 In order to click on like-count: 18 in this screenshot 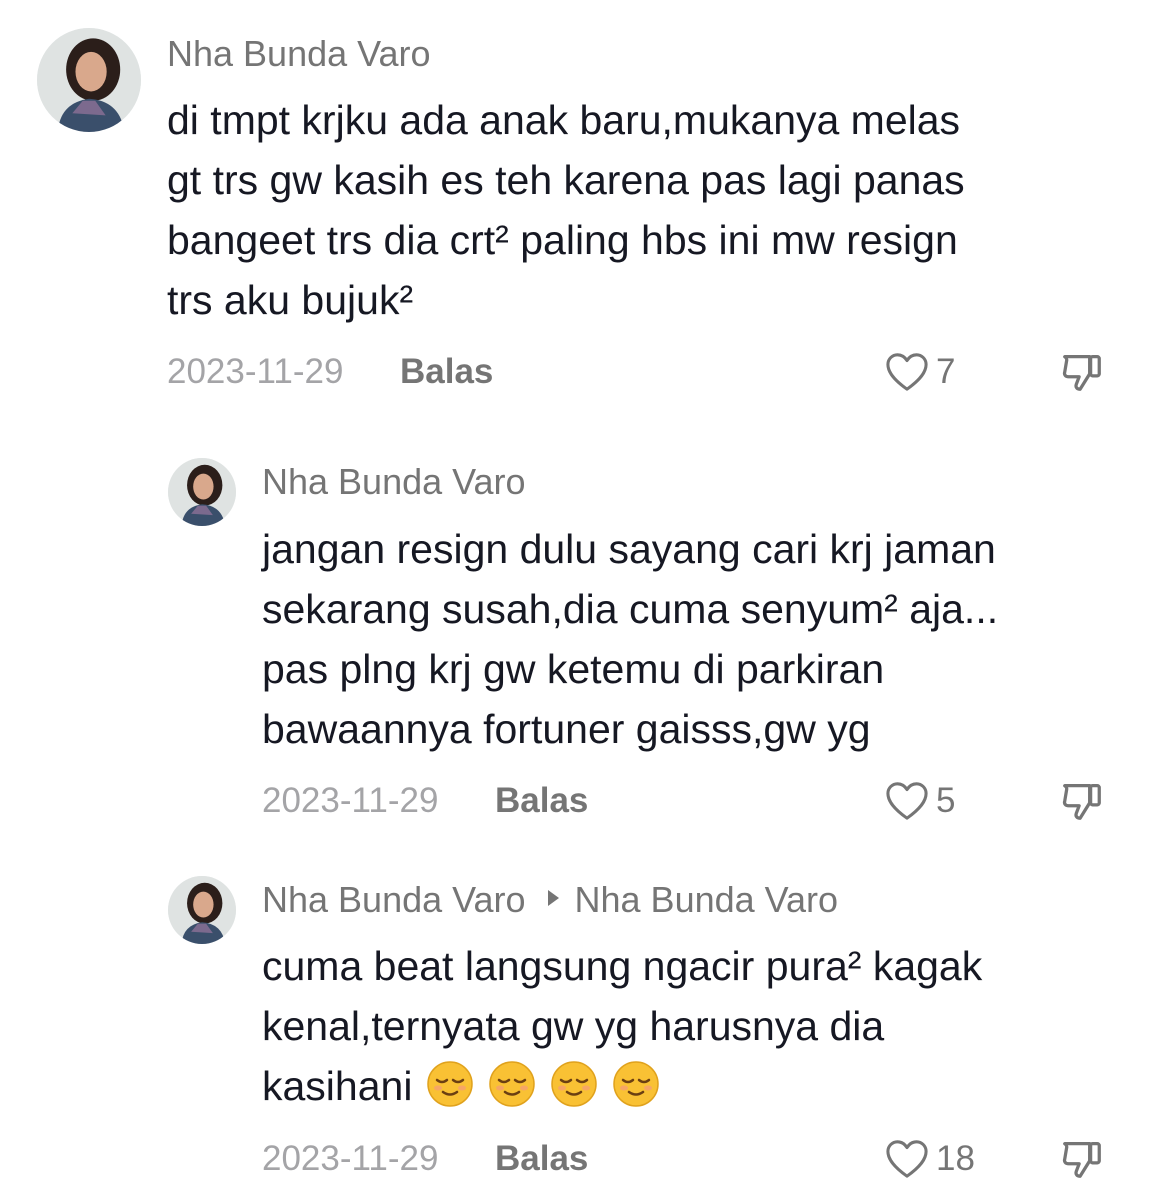, I will do `click(955, 1158)`.